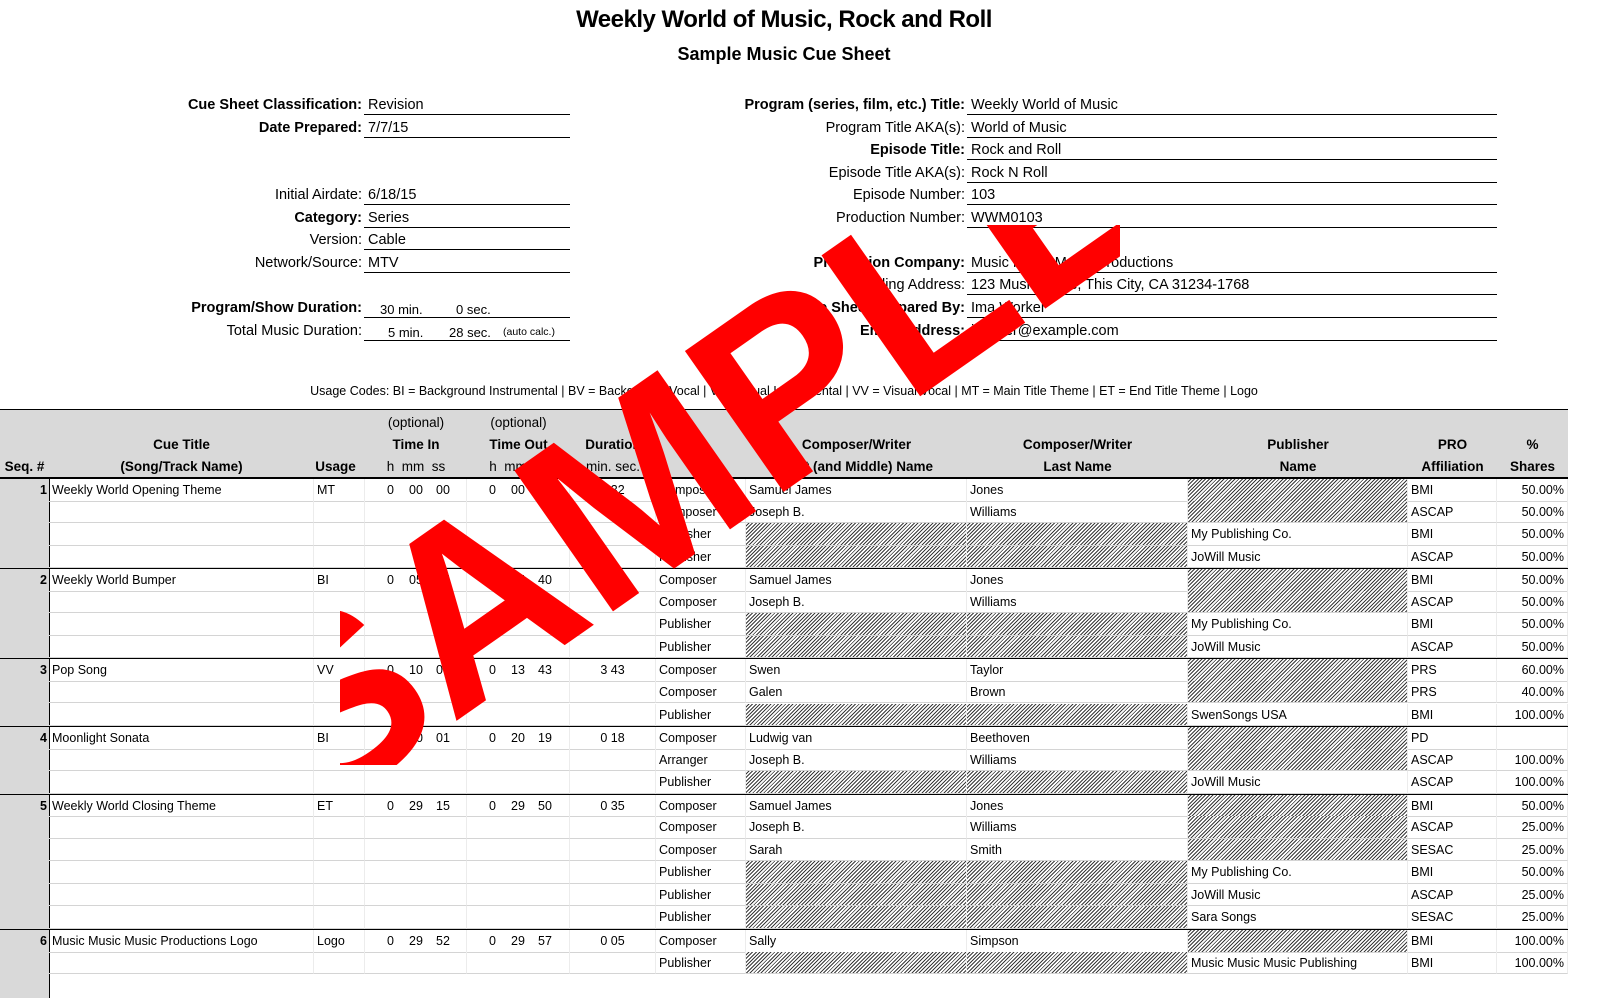 The image size is (1599, 998). Describe the element at coordinates (181, 941) in the screenshot. I see `cue-title: Music Music Music Productions Logo` at that location.